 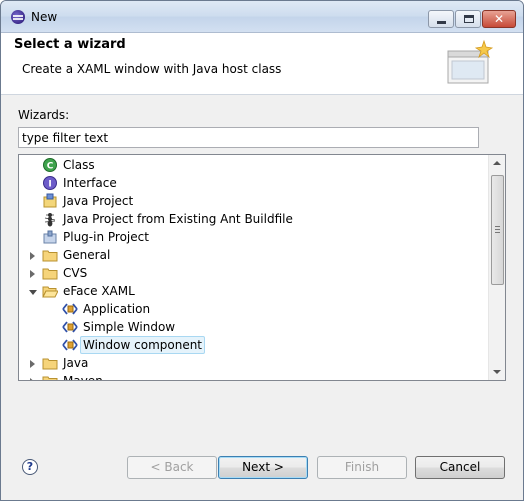 I want to click on java-class-icon: C, so click(x=50, y=165).